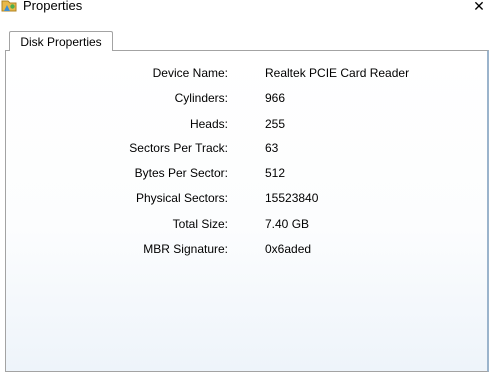 The height and width of the screenshot is (372, 493). What do you see at coordinates (246, 73) in the screenshot?
I see `row-device-name: Device Name: Realtek PCIE Card Reader` at bounding box center [246, 73].